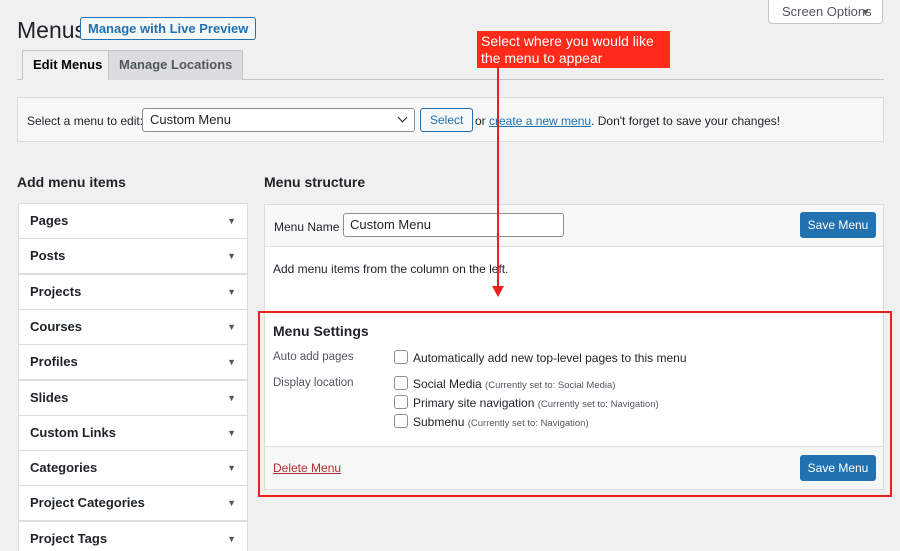 This screenshot has height=551, width=900. I want to click on accordion-item-label: Courses, so click(56, 326).